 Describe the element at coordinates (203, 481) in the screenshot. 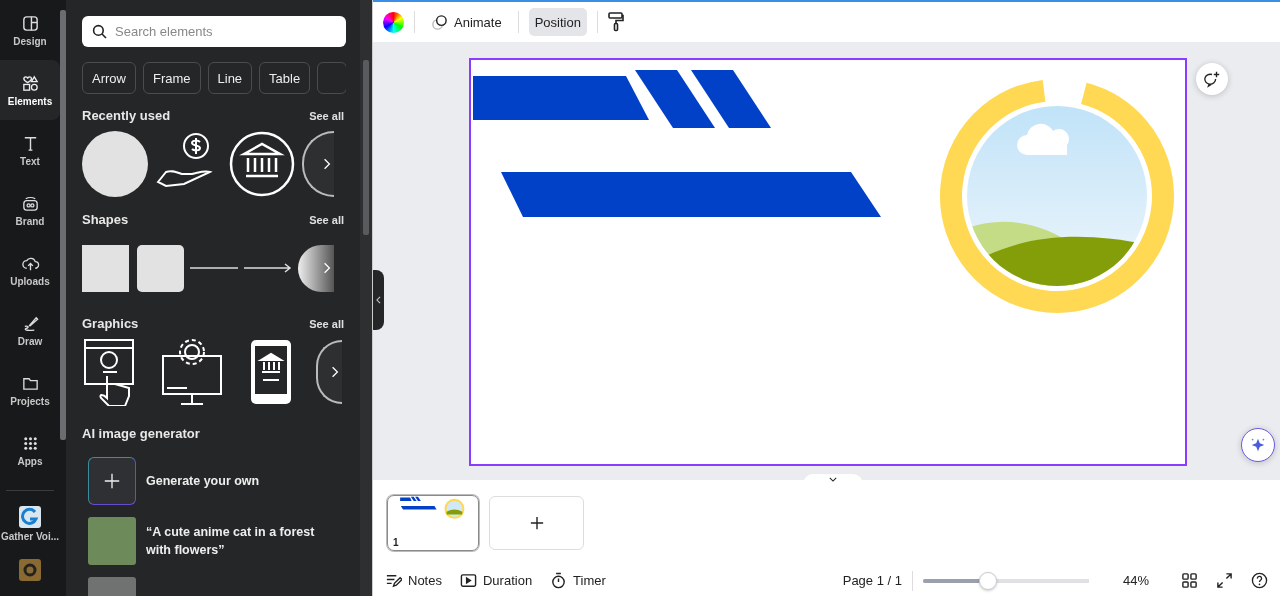

I see `prompt-text: Generate your own` at that location.